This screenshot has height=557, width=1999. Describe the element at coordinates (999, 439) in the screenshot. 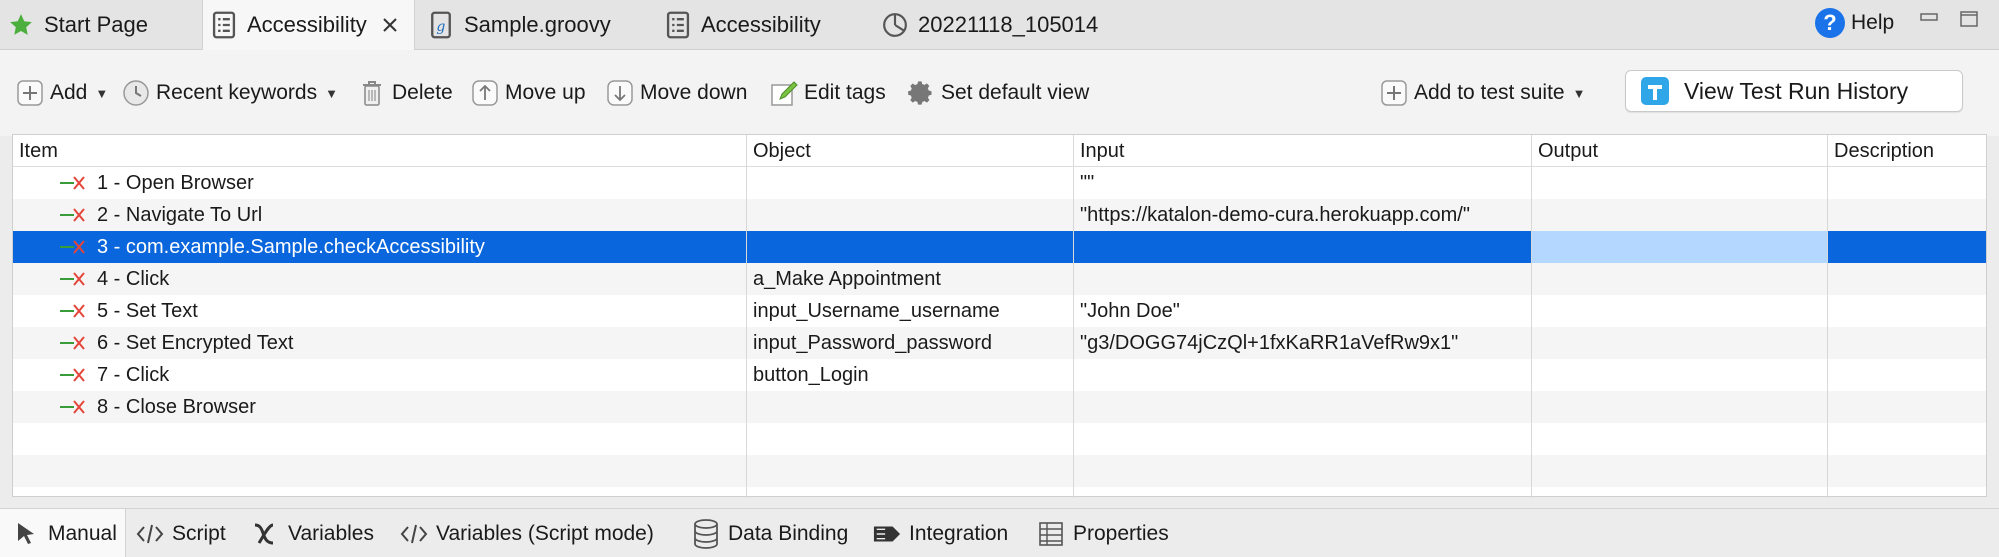

I see `table-row-empty` at that location.